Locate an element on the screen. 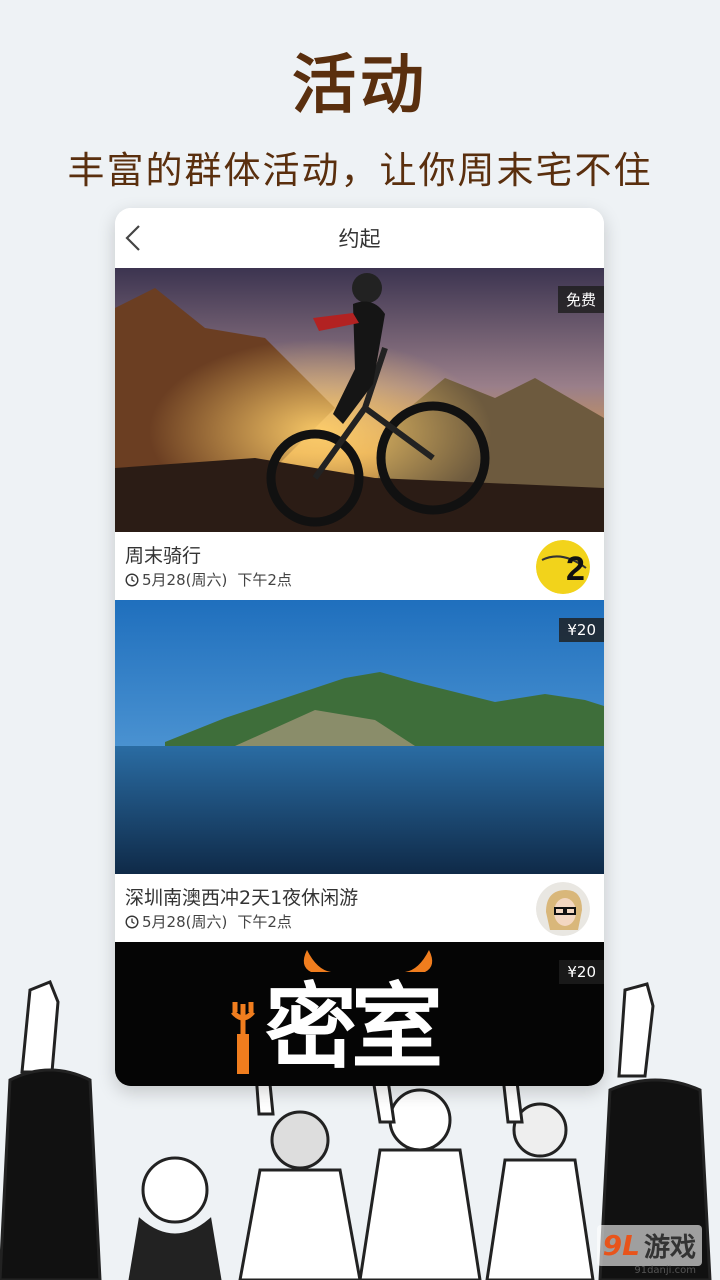  organizer-avatar is located at coordinates (563, 909).